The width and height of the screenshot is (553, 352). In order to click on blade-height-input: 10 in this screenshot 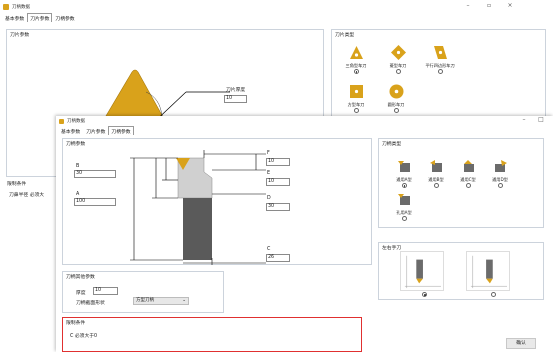, I will do `click(235, 99)`.